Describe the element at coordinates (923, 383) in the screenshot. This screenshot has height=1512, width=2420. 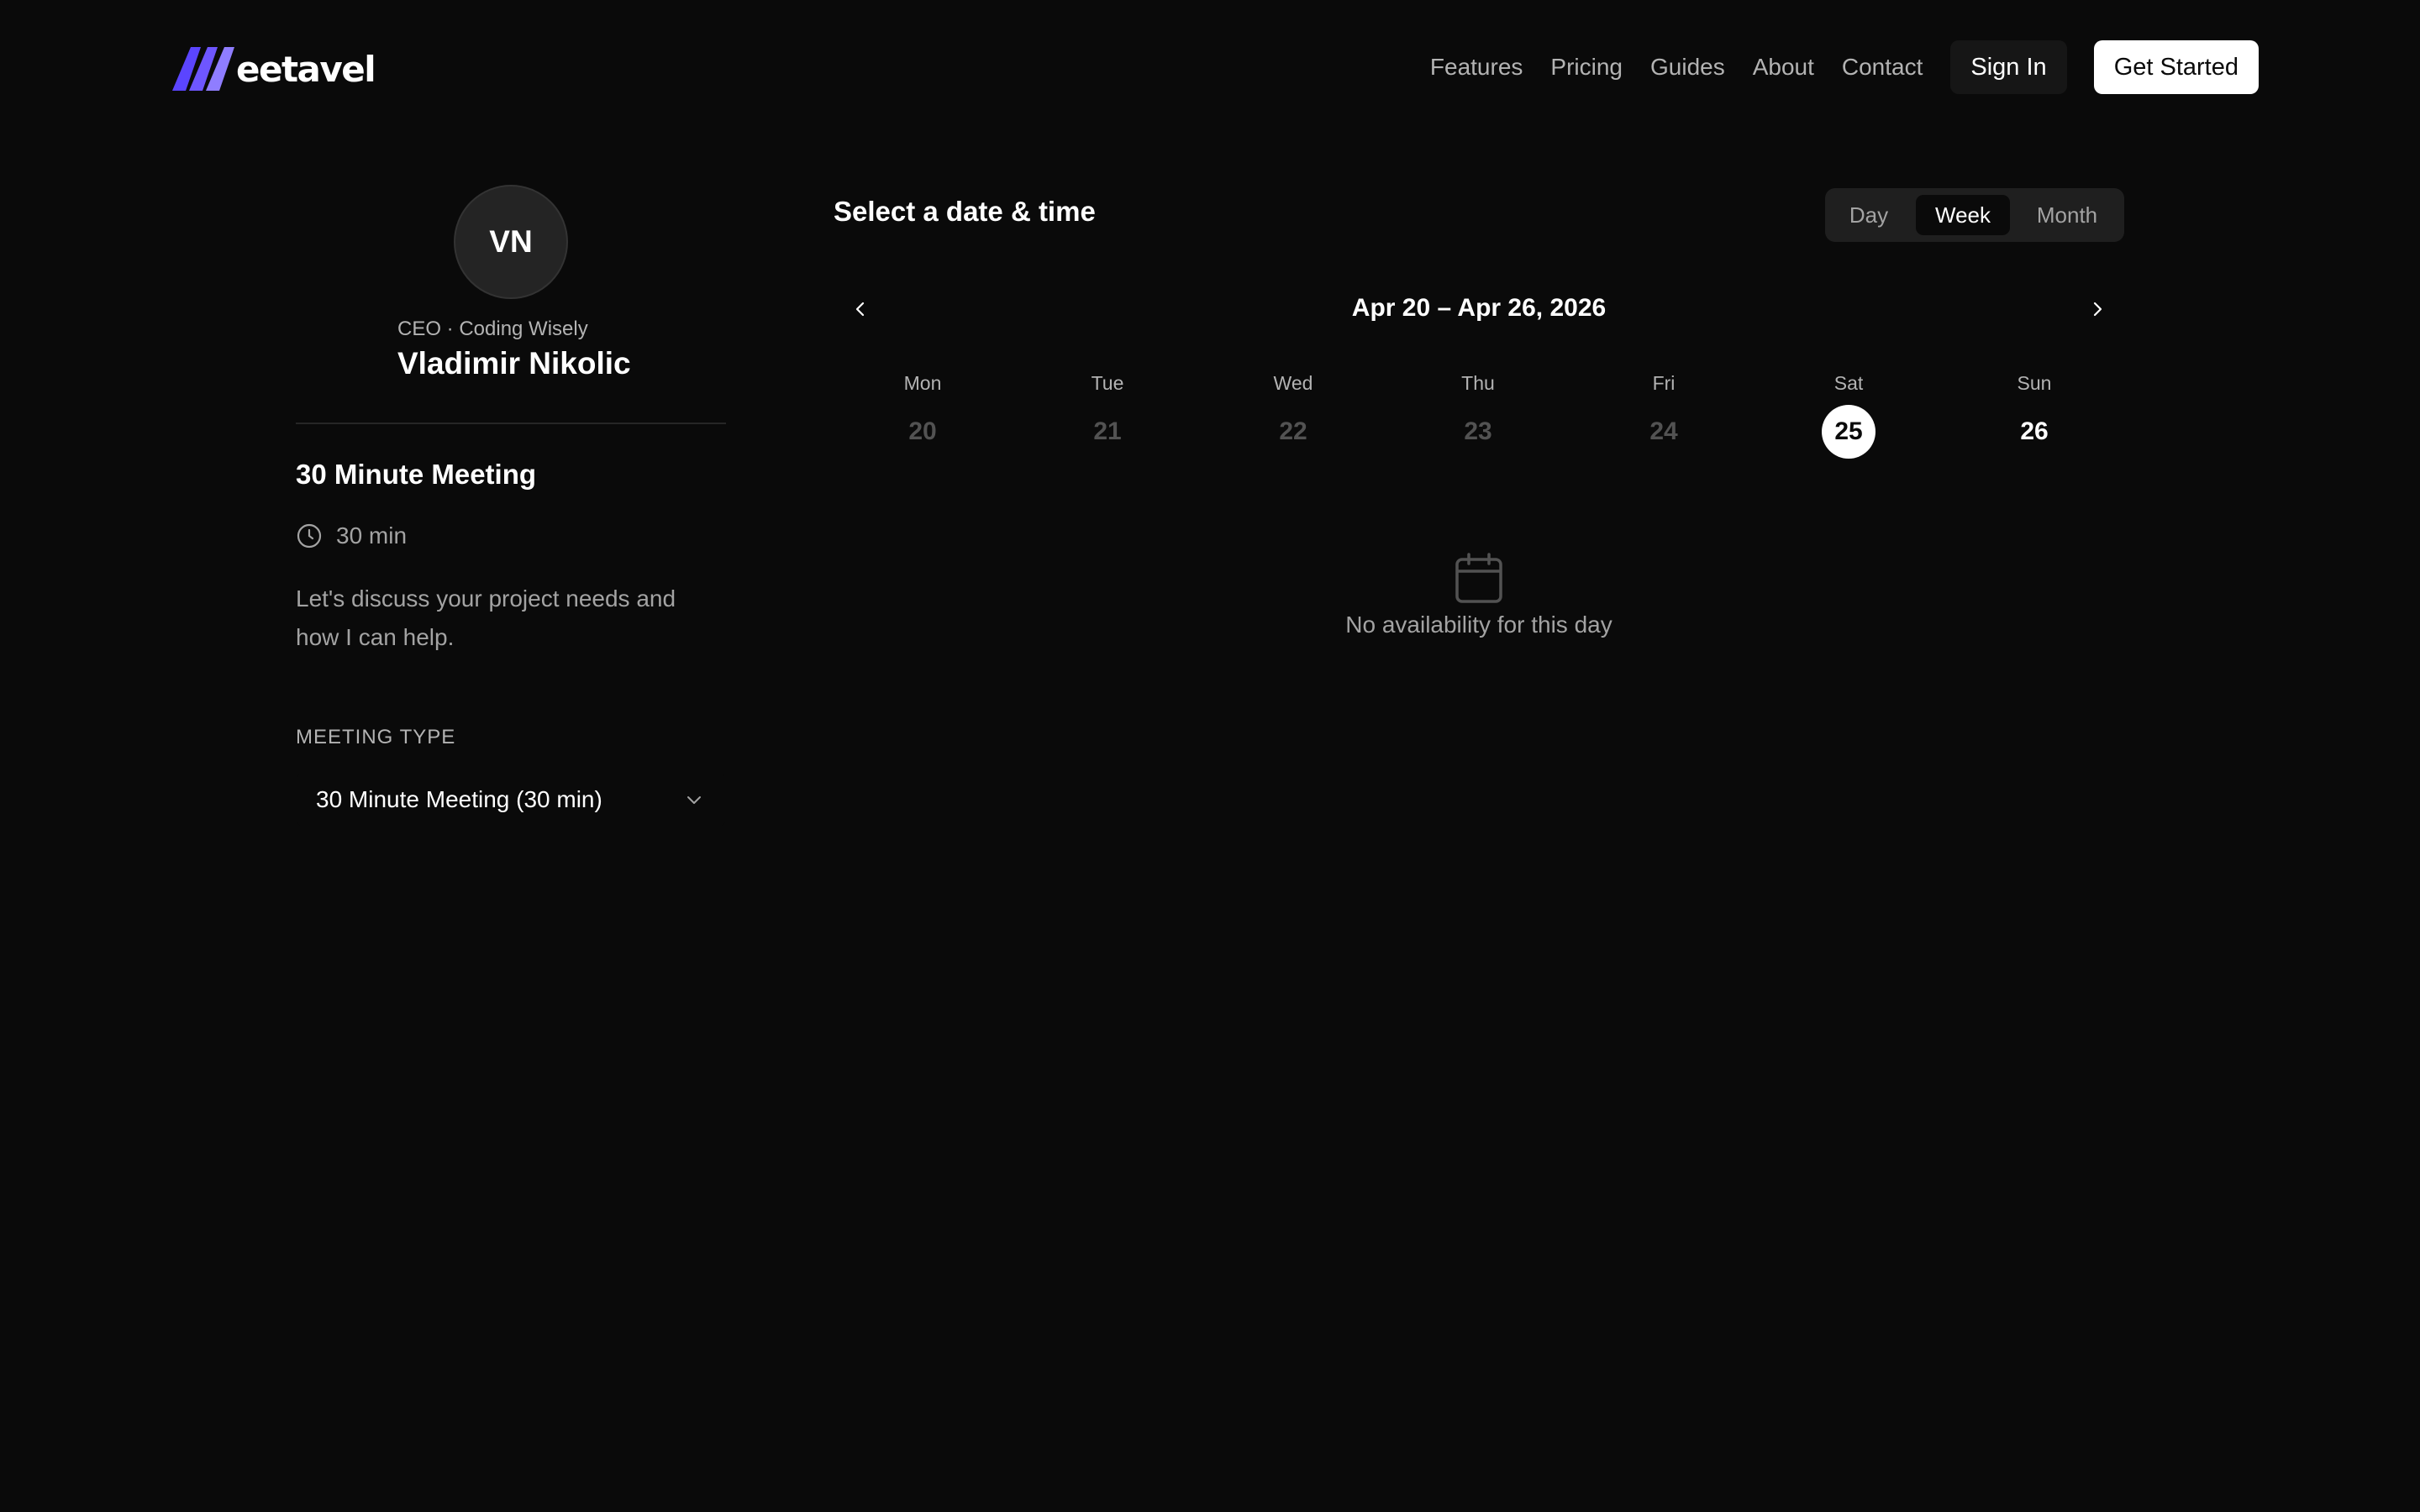
I see `day-name: Mon` at that location.